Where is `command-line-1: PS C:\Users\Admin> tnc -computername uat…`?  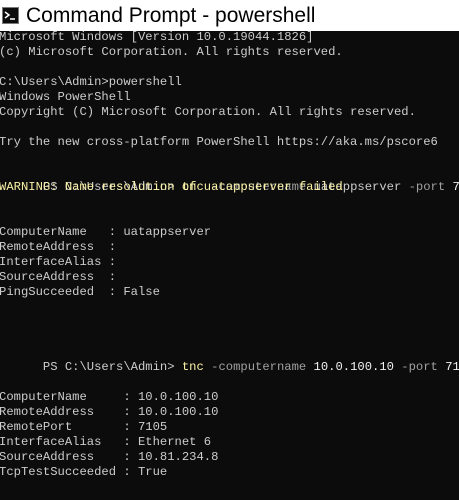 command-line-1: PS C:\Users\Admin> tnc -computername uat… is located at coordinates (229, 179).